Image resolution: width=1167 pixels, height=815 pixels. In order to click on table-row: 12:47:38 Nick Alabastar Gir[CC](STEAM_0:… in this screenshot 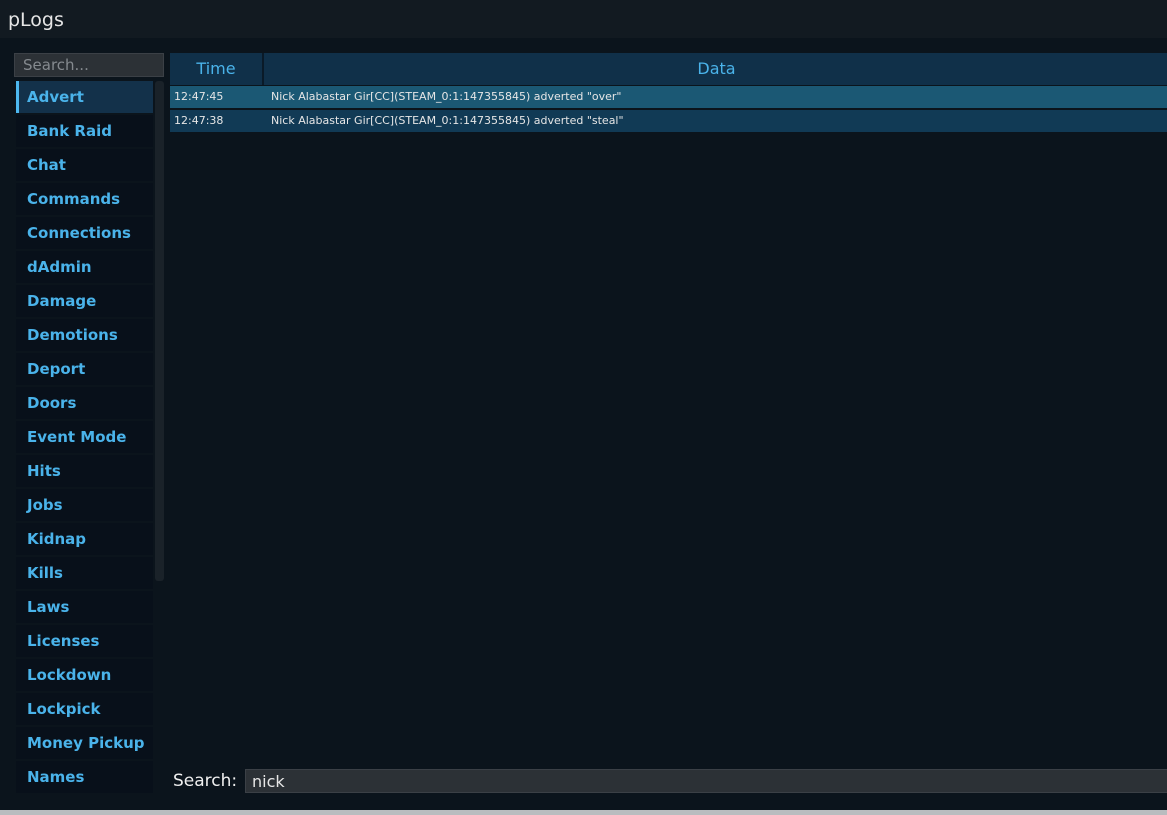, I will do `click(668, 121)`.